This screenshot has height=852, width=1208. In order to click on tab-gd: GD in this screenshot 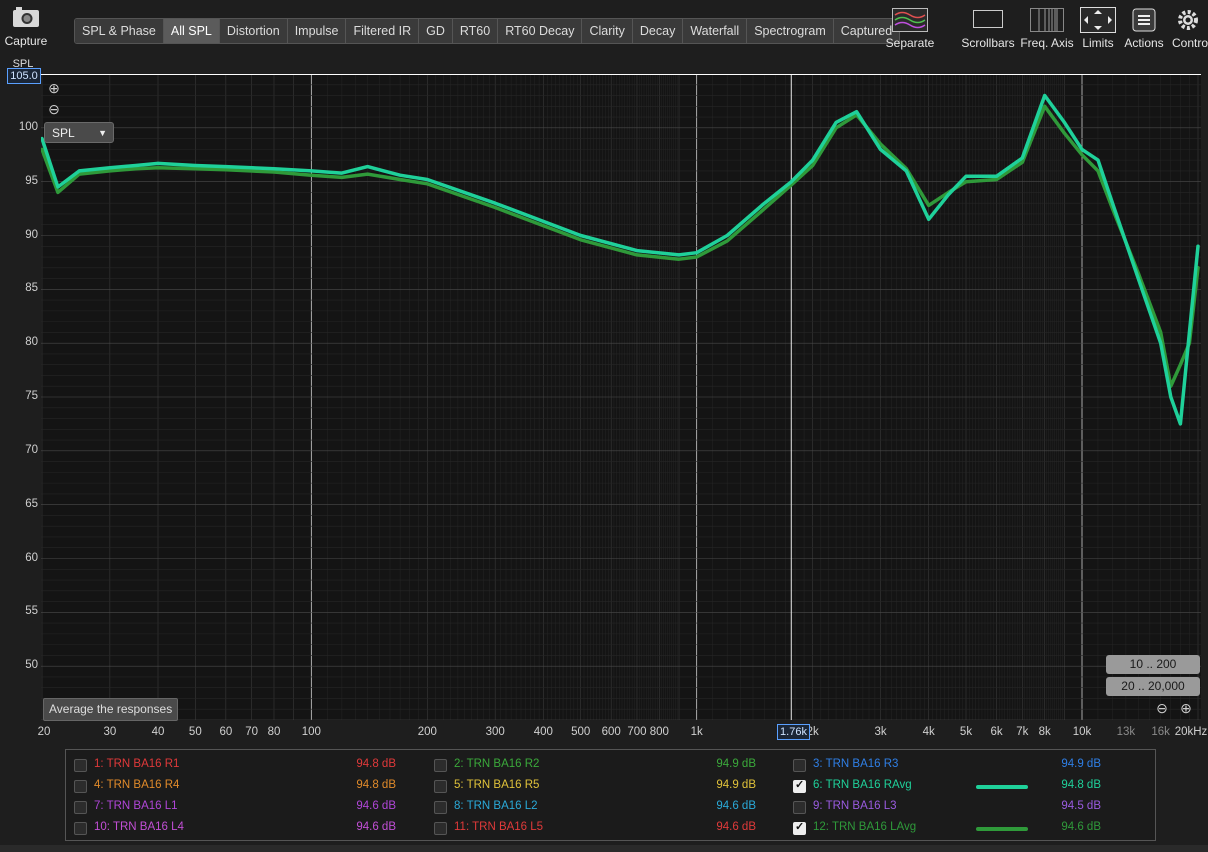, I will do `click(436, 31)`.